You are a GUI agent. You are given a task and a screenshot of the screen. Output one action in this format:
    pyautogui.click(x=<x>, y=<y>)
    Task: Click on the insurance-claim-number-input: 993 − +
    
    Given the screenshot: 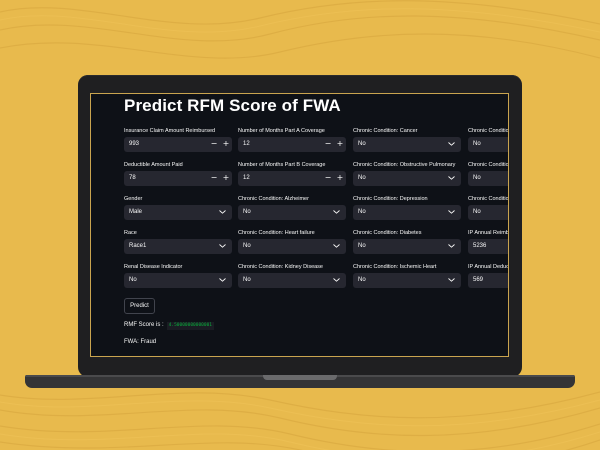 What is the action you would take?
    pyautogui.click(x=178, y=144)
    